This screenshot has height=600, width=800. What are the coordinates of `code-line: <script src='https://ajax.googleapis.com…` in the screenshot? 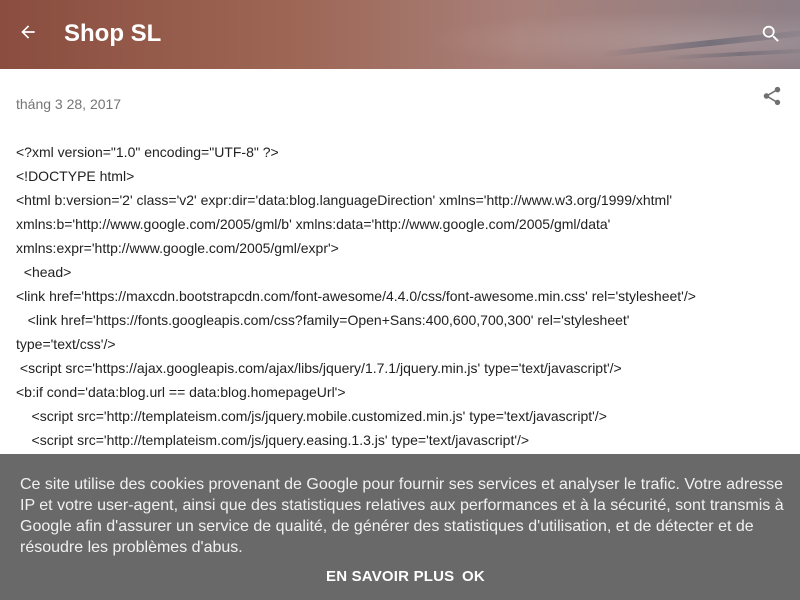 It's located at (319, 368).